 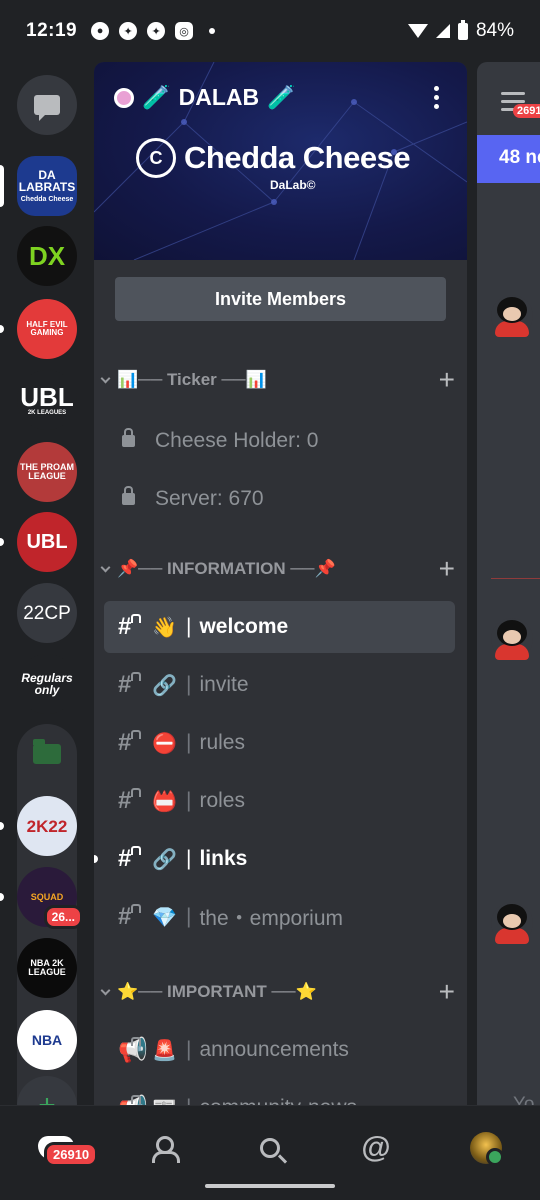 I want to click on home-badge: 26910, so click(x=71, y=1154).